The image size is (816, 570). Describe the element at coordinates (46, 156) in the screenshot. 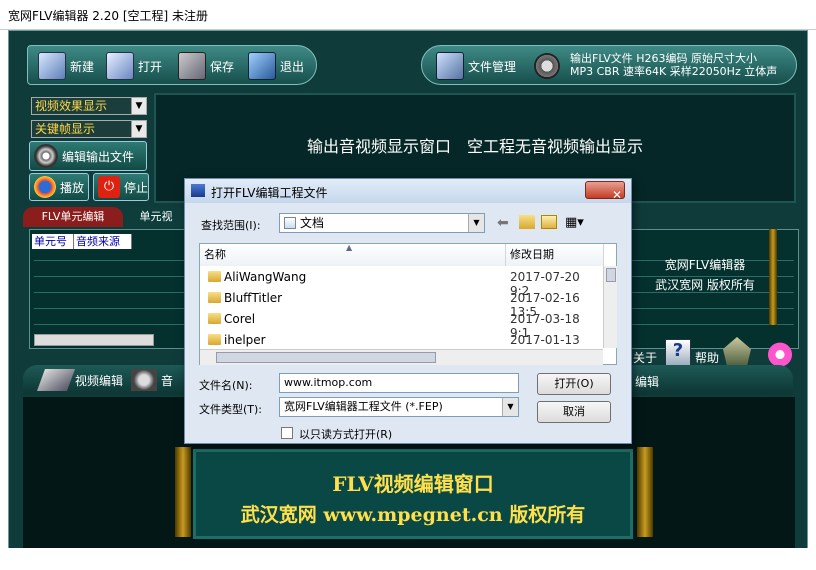

I see `film-reel-icon` at that location.